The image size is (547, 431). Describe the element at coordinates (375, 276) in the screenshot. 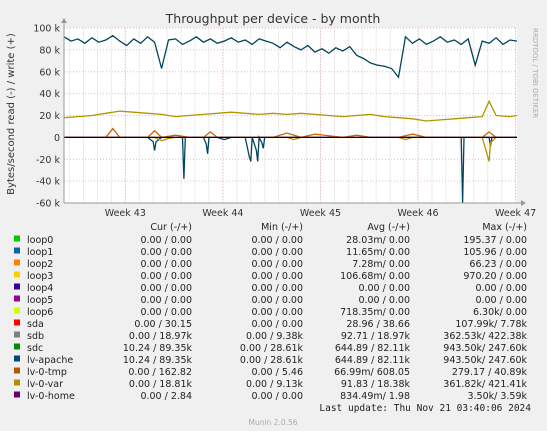

I see `legend-avg: 106.68m/ 0.00` at that location.